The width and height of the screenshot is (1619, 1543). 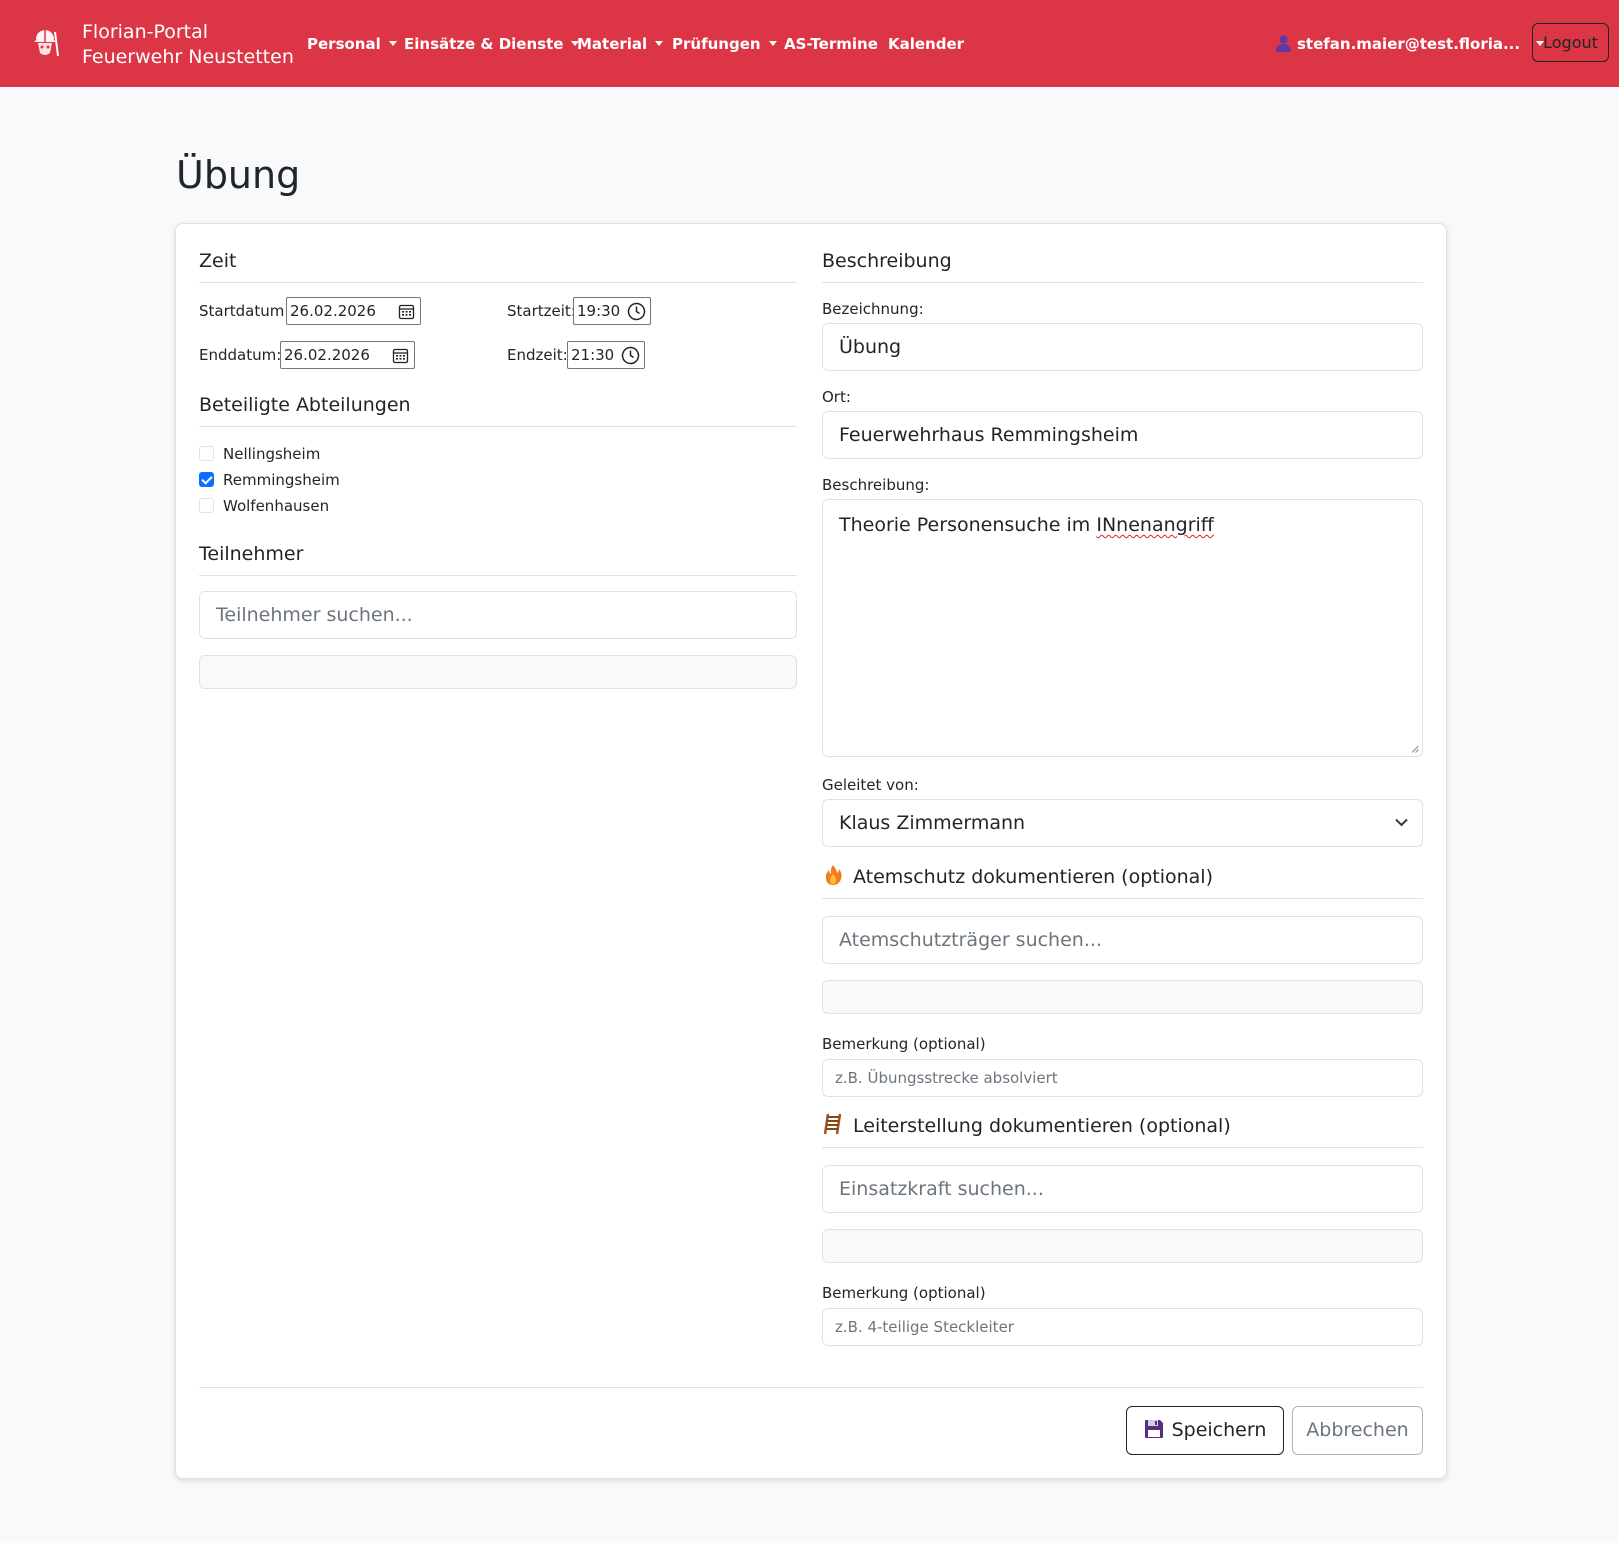 What do you see at coordinates (873, 309) in the screenshot?
I see `bezeichnung-label: Bezeichnung:` at bounding box center [873, 309].